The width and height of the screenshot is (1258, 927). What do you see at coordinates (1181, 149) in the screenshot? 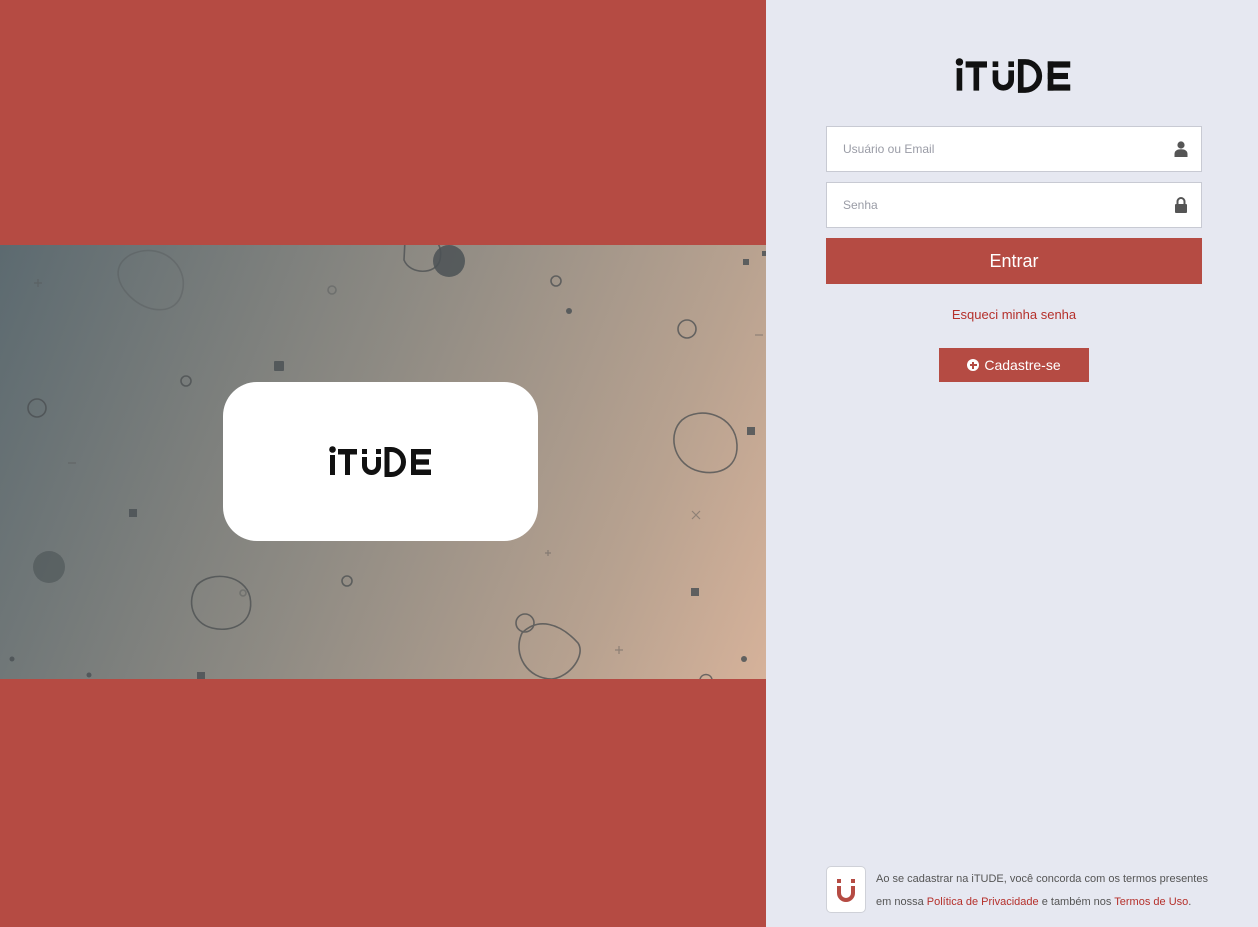
I see `user-icon` at bounding box center [1181, 149].